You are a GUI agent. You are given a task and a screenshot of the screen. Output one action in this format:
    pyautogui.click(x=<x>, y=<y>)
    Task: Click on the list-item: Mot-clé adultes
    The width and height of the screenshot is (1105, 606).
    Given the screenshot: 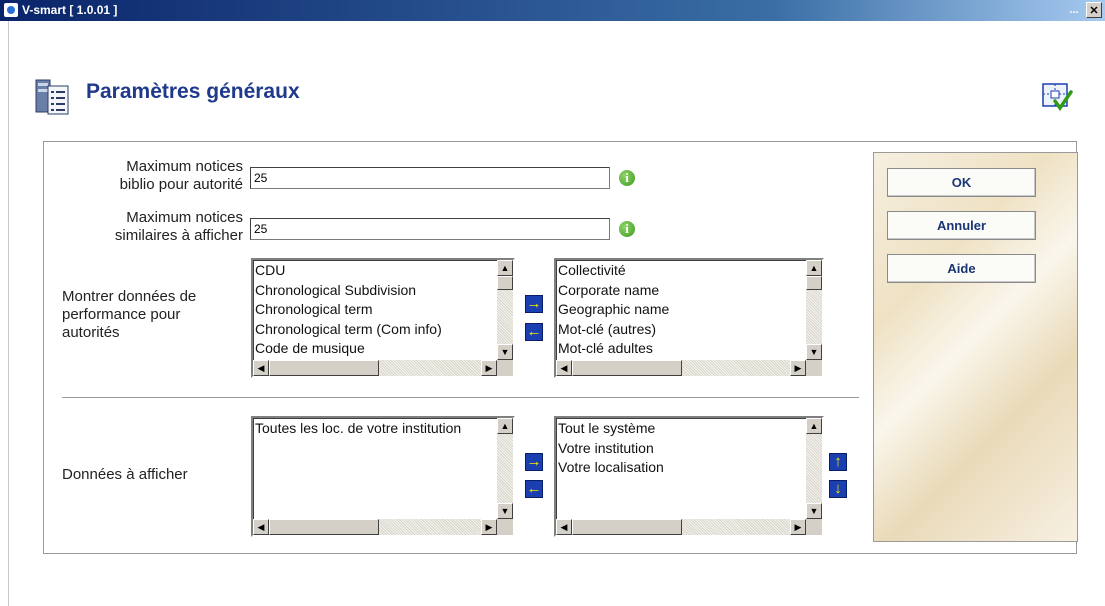 What is the action you would take?
    pyautogui.click(x=613, y=349)
    